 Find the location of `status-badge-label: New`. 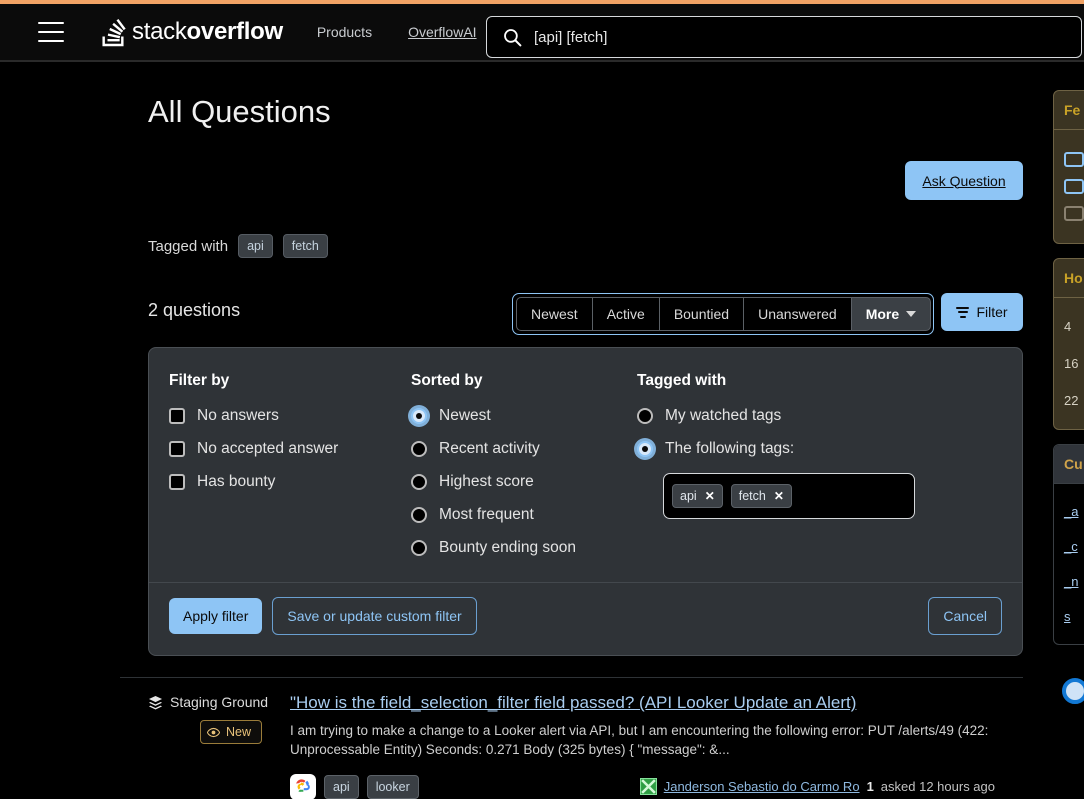

status-badge-label: New is located at coordinates (239, 732).